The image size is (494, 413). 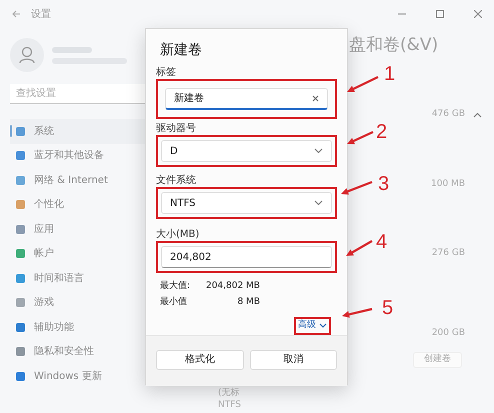 I want to click on maximize-icon, so click(x=440, y=14).